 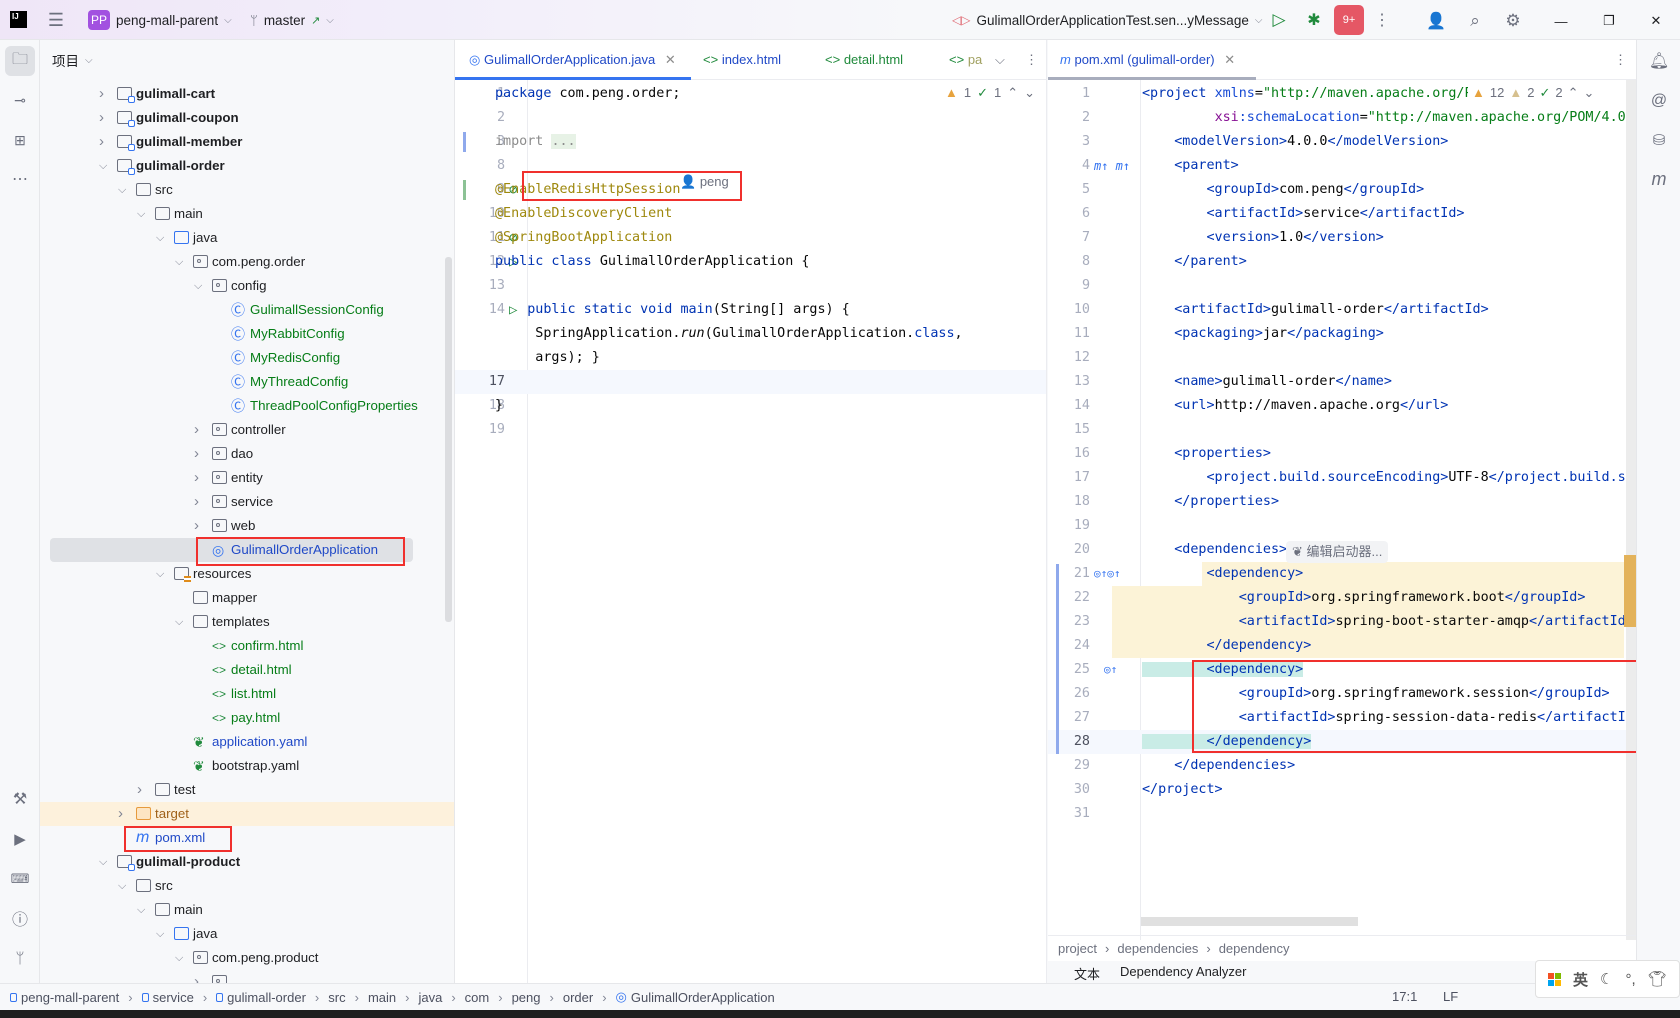 What do you see at coordinates (1157, 948) in the screenshot?
I see `breadcrumb-item: dependencies` at bounding box center [1157, 948].